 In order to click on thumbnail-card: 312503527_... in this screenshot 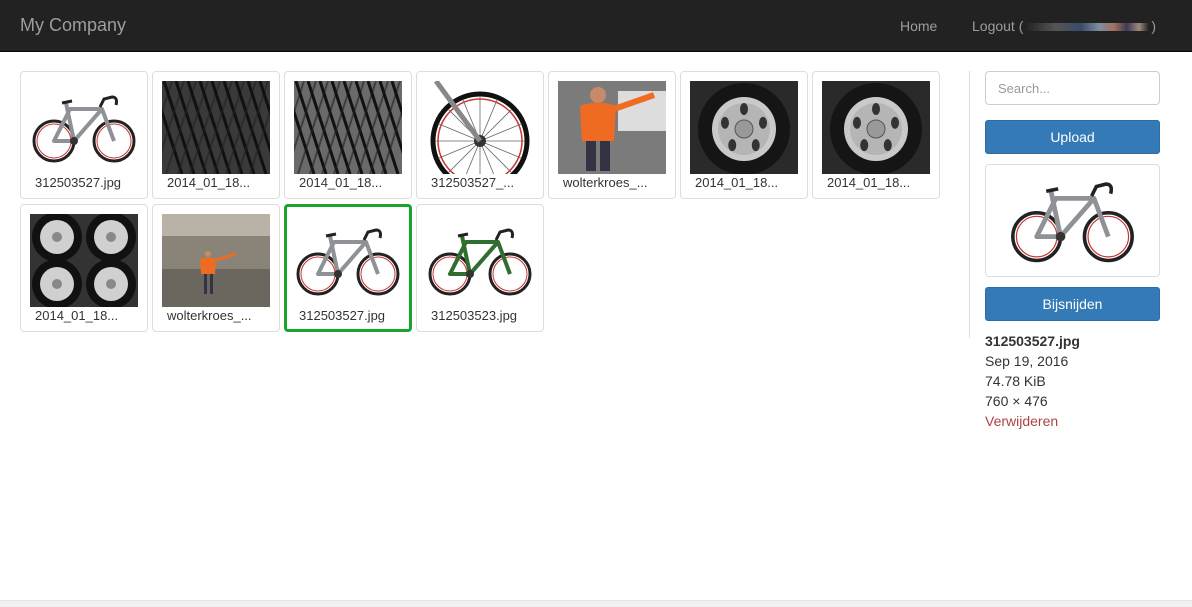, I will do `click(480, 135)`.